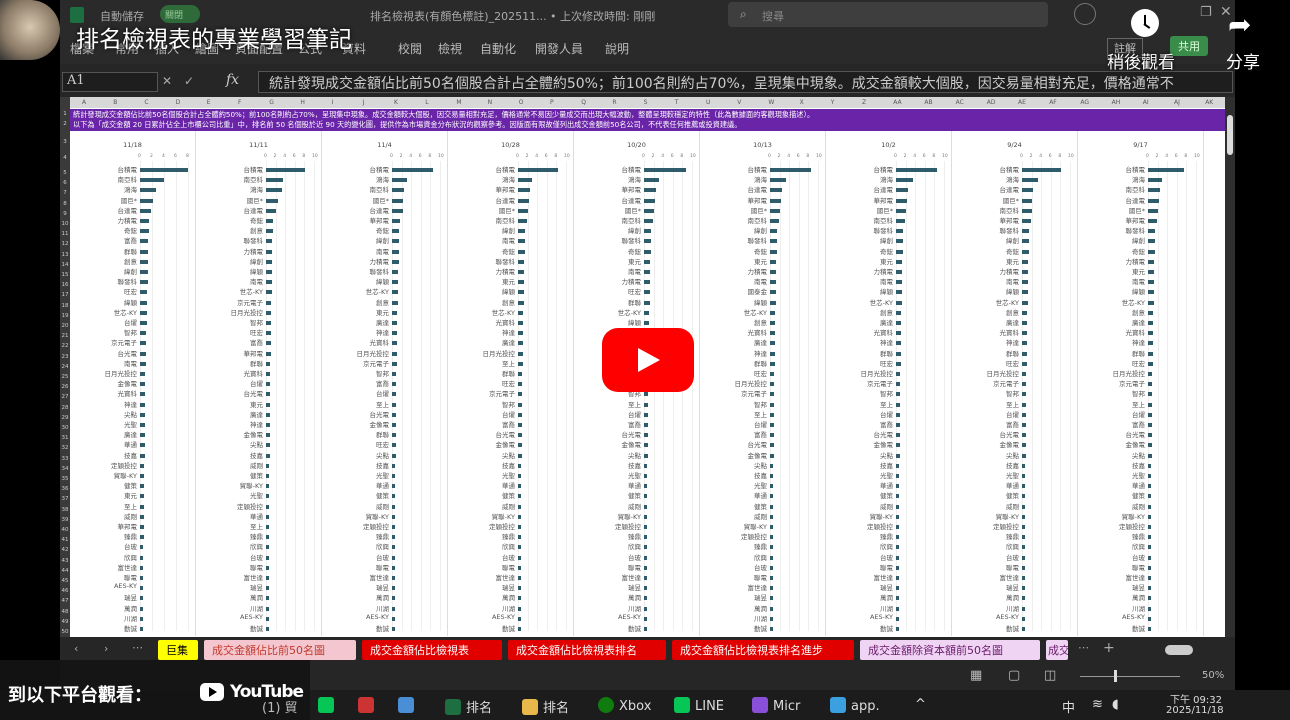 The image size is (1290, 720). I want to click on column-header: S, so click(646, 102).